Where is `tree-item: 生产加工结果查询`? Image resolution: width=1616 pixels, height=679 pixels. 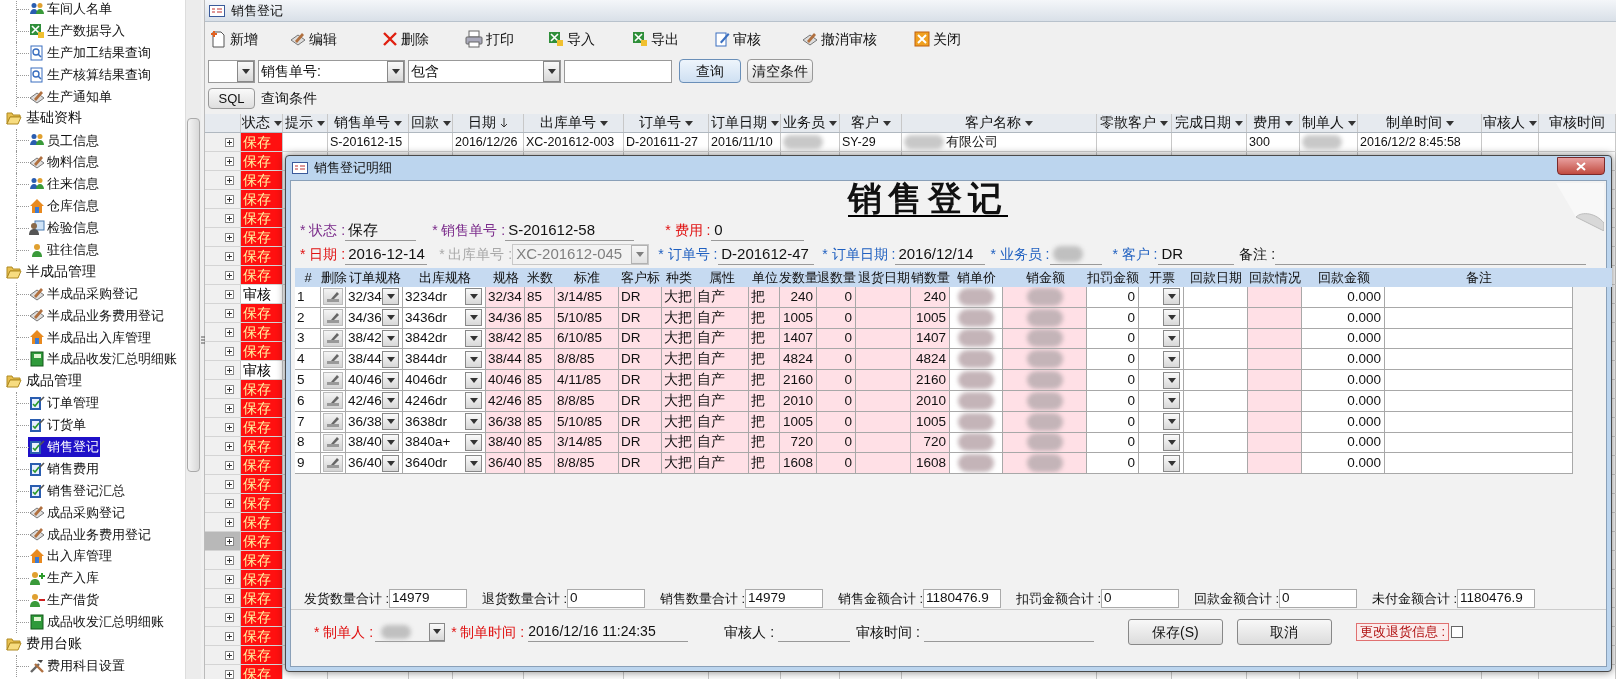 tree-item: 生产加工结果查询 is located at coordinates (90, 52).